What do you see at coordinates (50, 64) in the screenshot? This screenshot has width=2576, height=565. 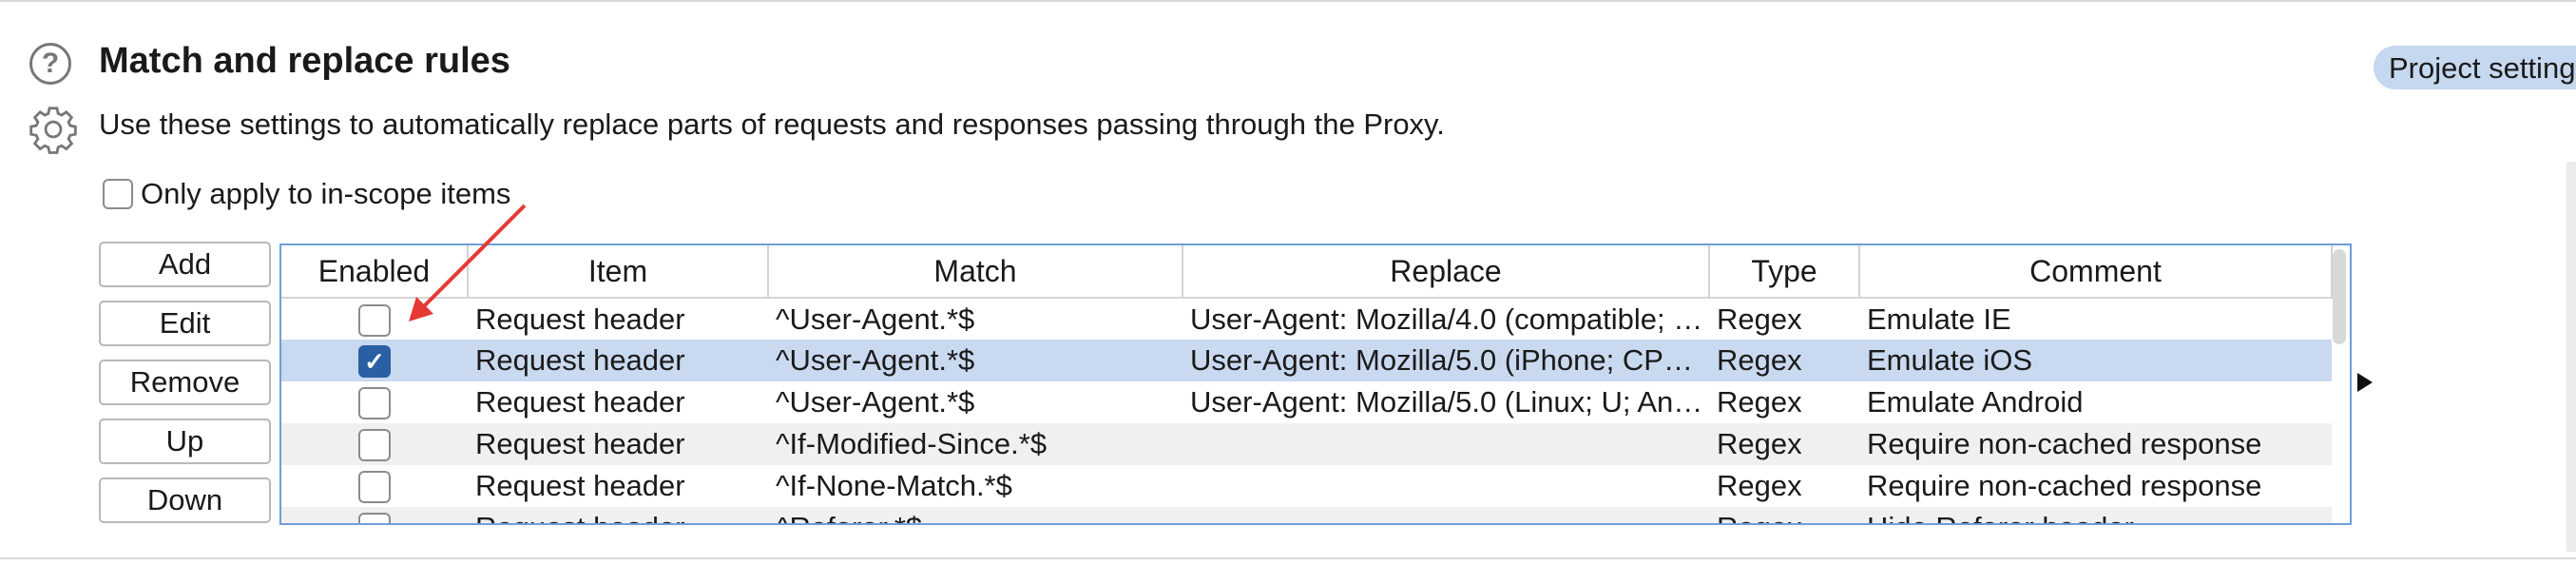 I see `question-circle-icon: ?` at bounding box center [50, 64].